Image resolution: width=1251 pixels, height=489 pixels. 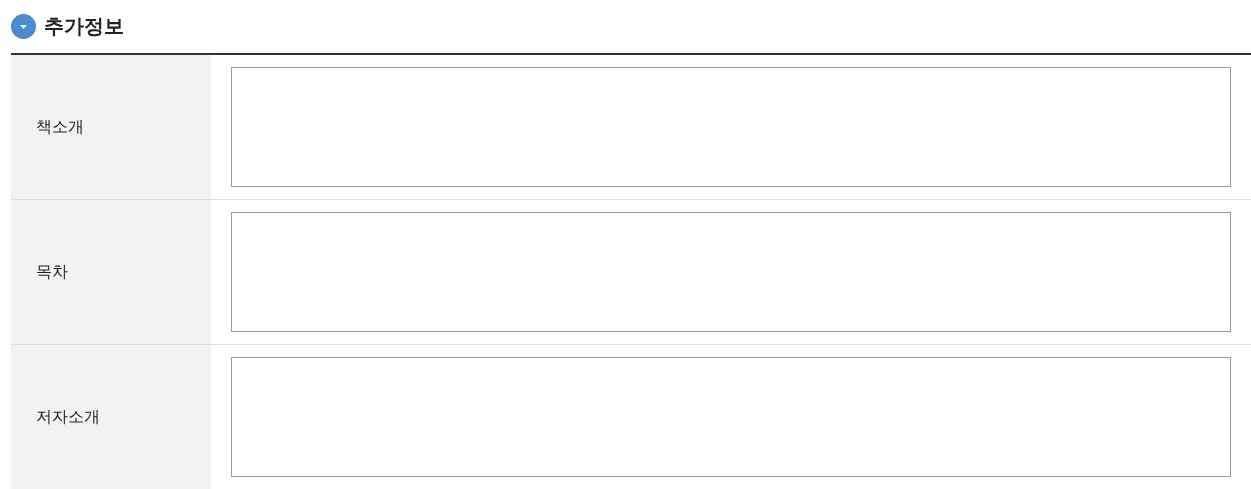 I want to click on section-title: 추가정보, so click(x=84, y=26).